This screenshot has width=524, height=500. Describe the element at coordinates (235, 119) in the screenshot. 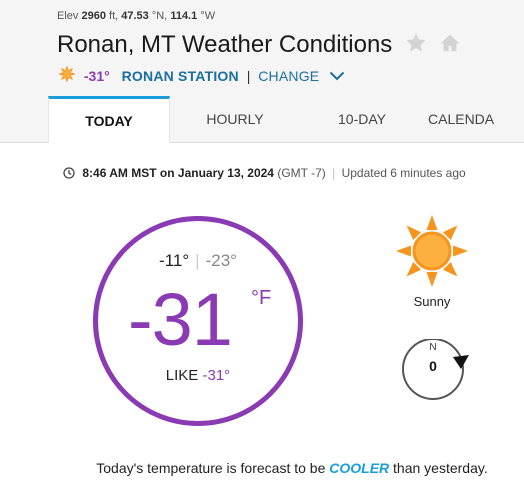

I see `tab-hourly: HOURLY` at that location.